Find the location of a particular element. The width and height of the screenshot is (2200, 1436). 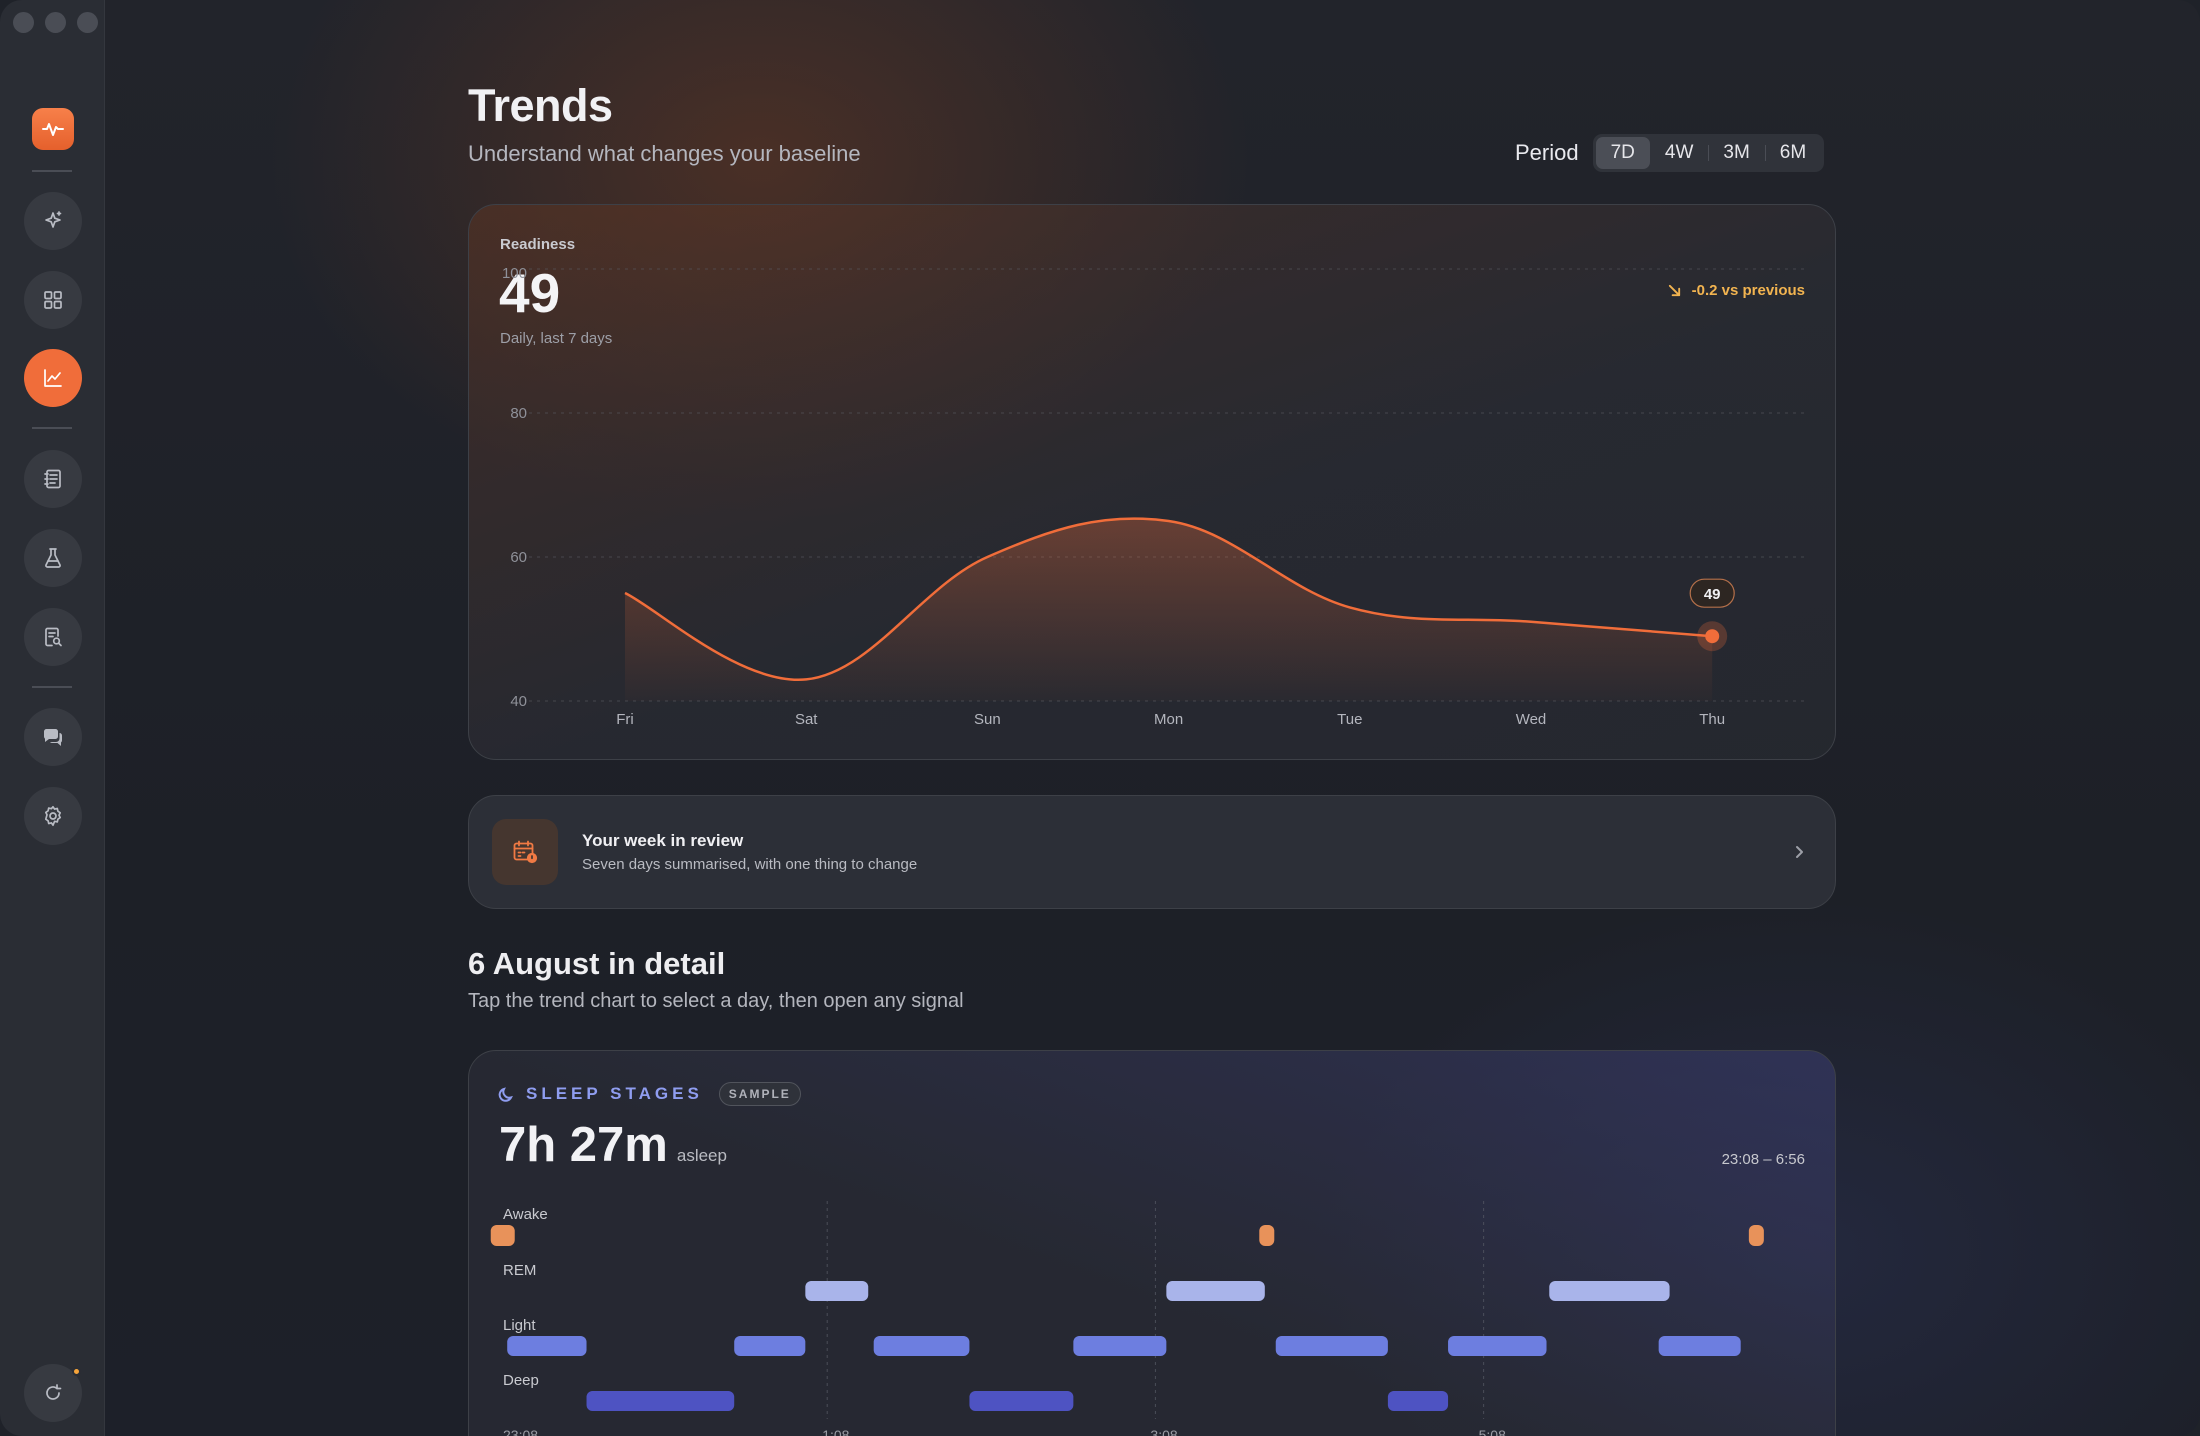

window-controls is located at coordinates (55, 22).